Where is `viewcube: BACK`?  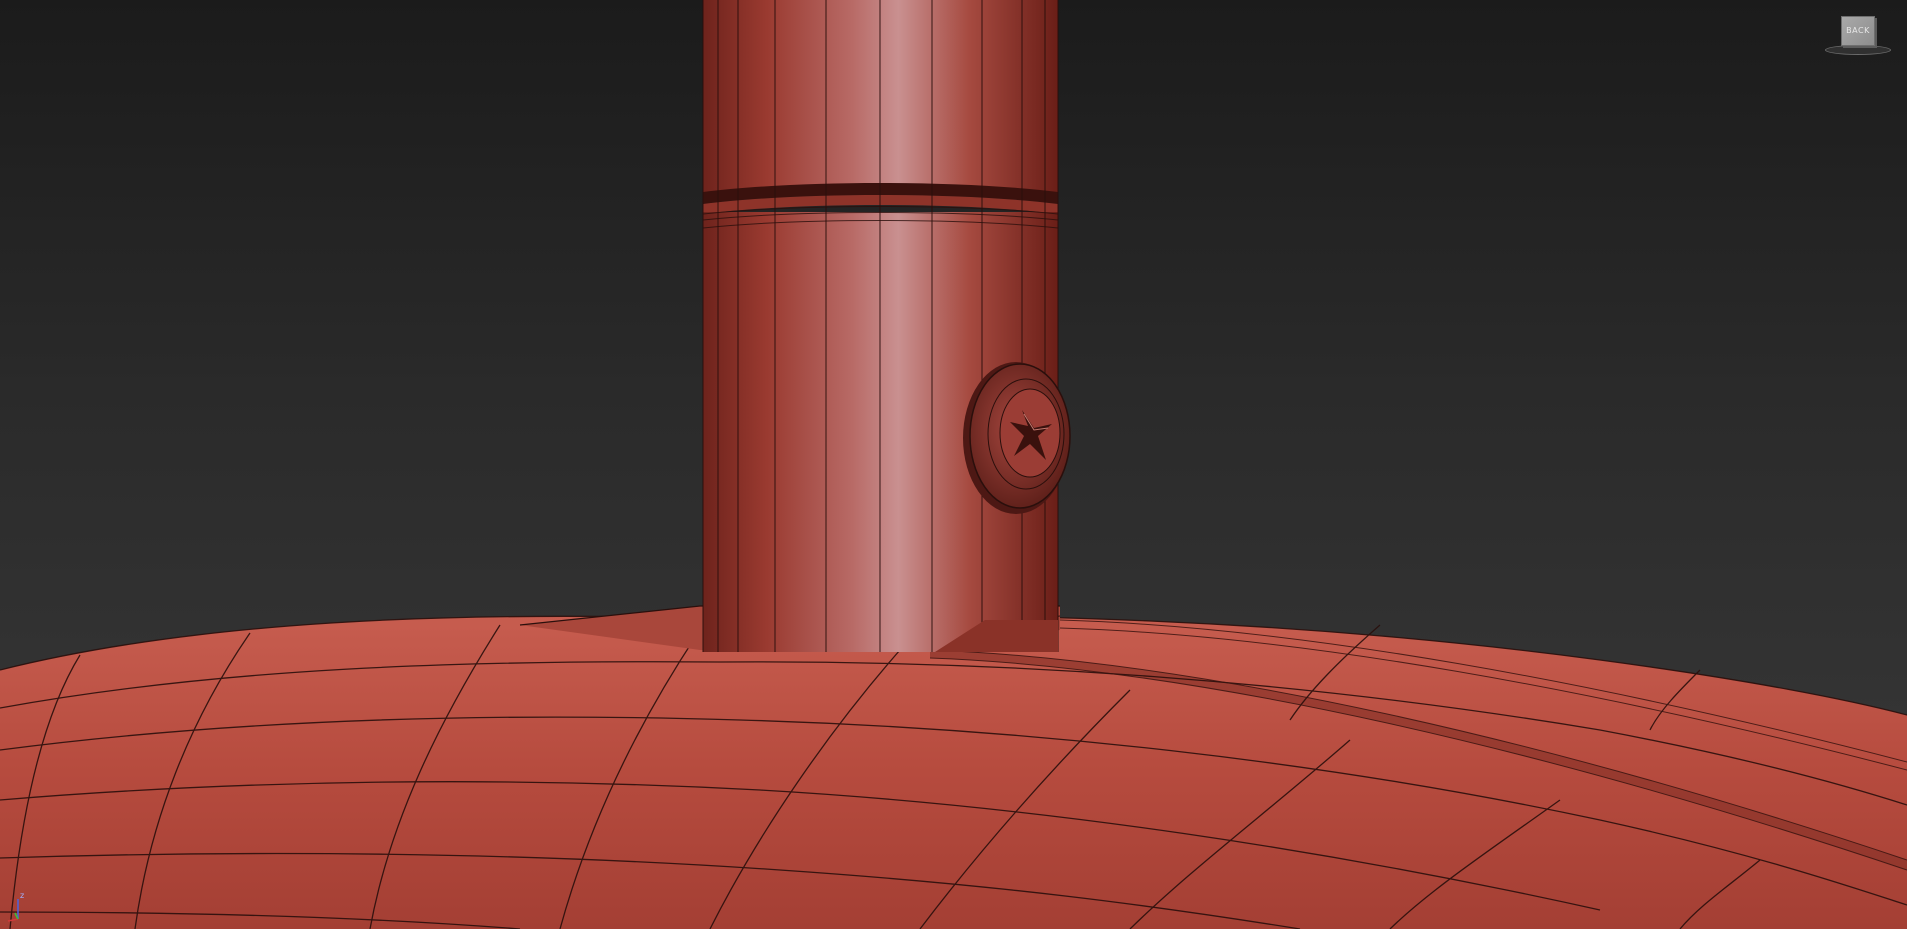 viewcube: BACK is located at coordinates (1858, 34).